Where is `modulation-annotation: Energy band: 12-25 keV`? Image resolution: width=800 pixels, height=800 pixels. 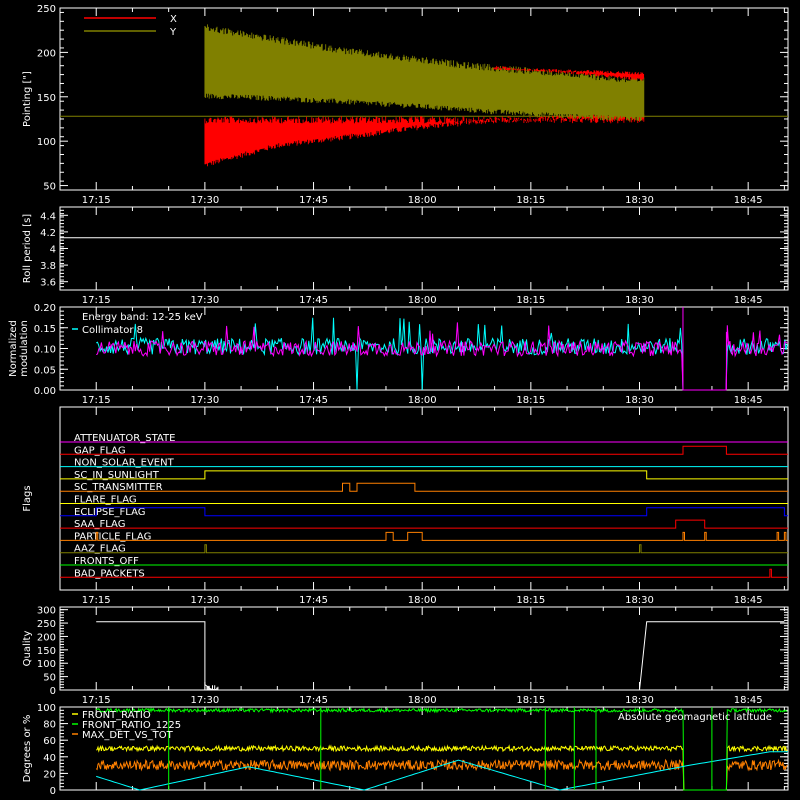
modulation-annotation: Energy band: 12-25 keV is located at coordinates (142, 317).